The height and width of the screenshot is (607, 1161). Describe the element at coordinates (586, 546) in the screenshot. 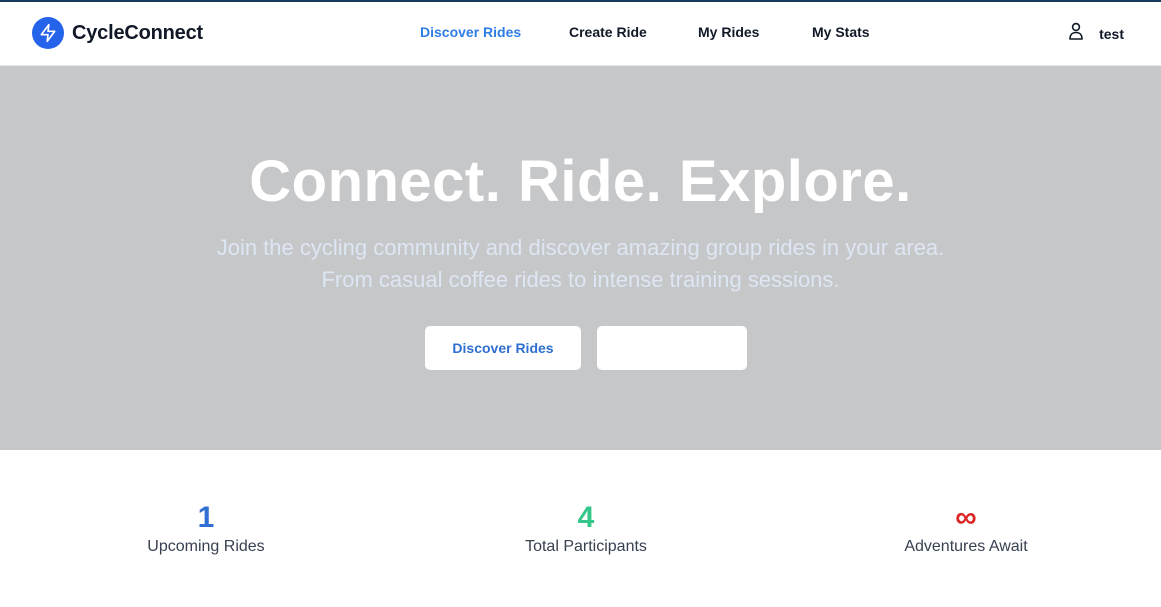

I see `stat-label: Total Participants` at that location.